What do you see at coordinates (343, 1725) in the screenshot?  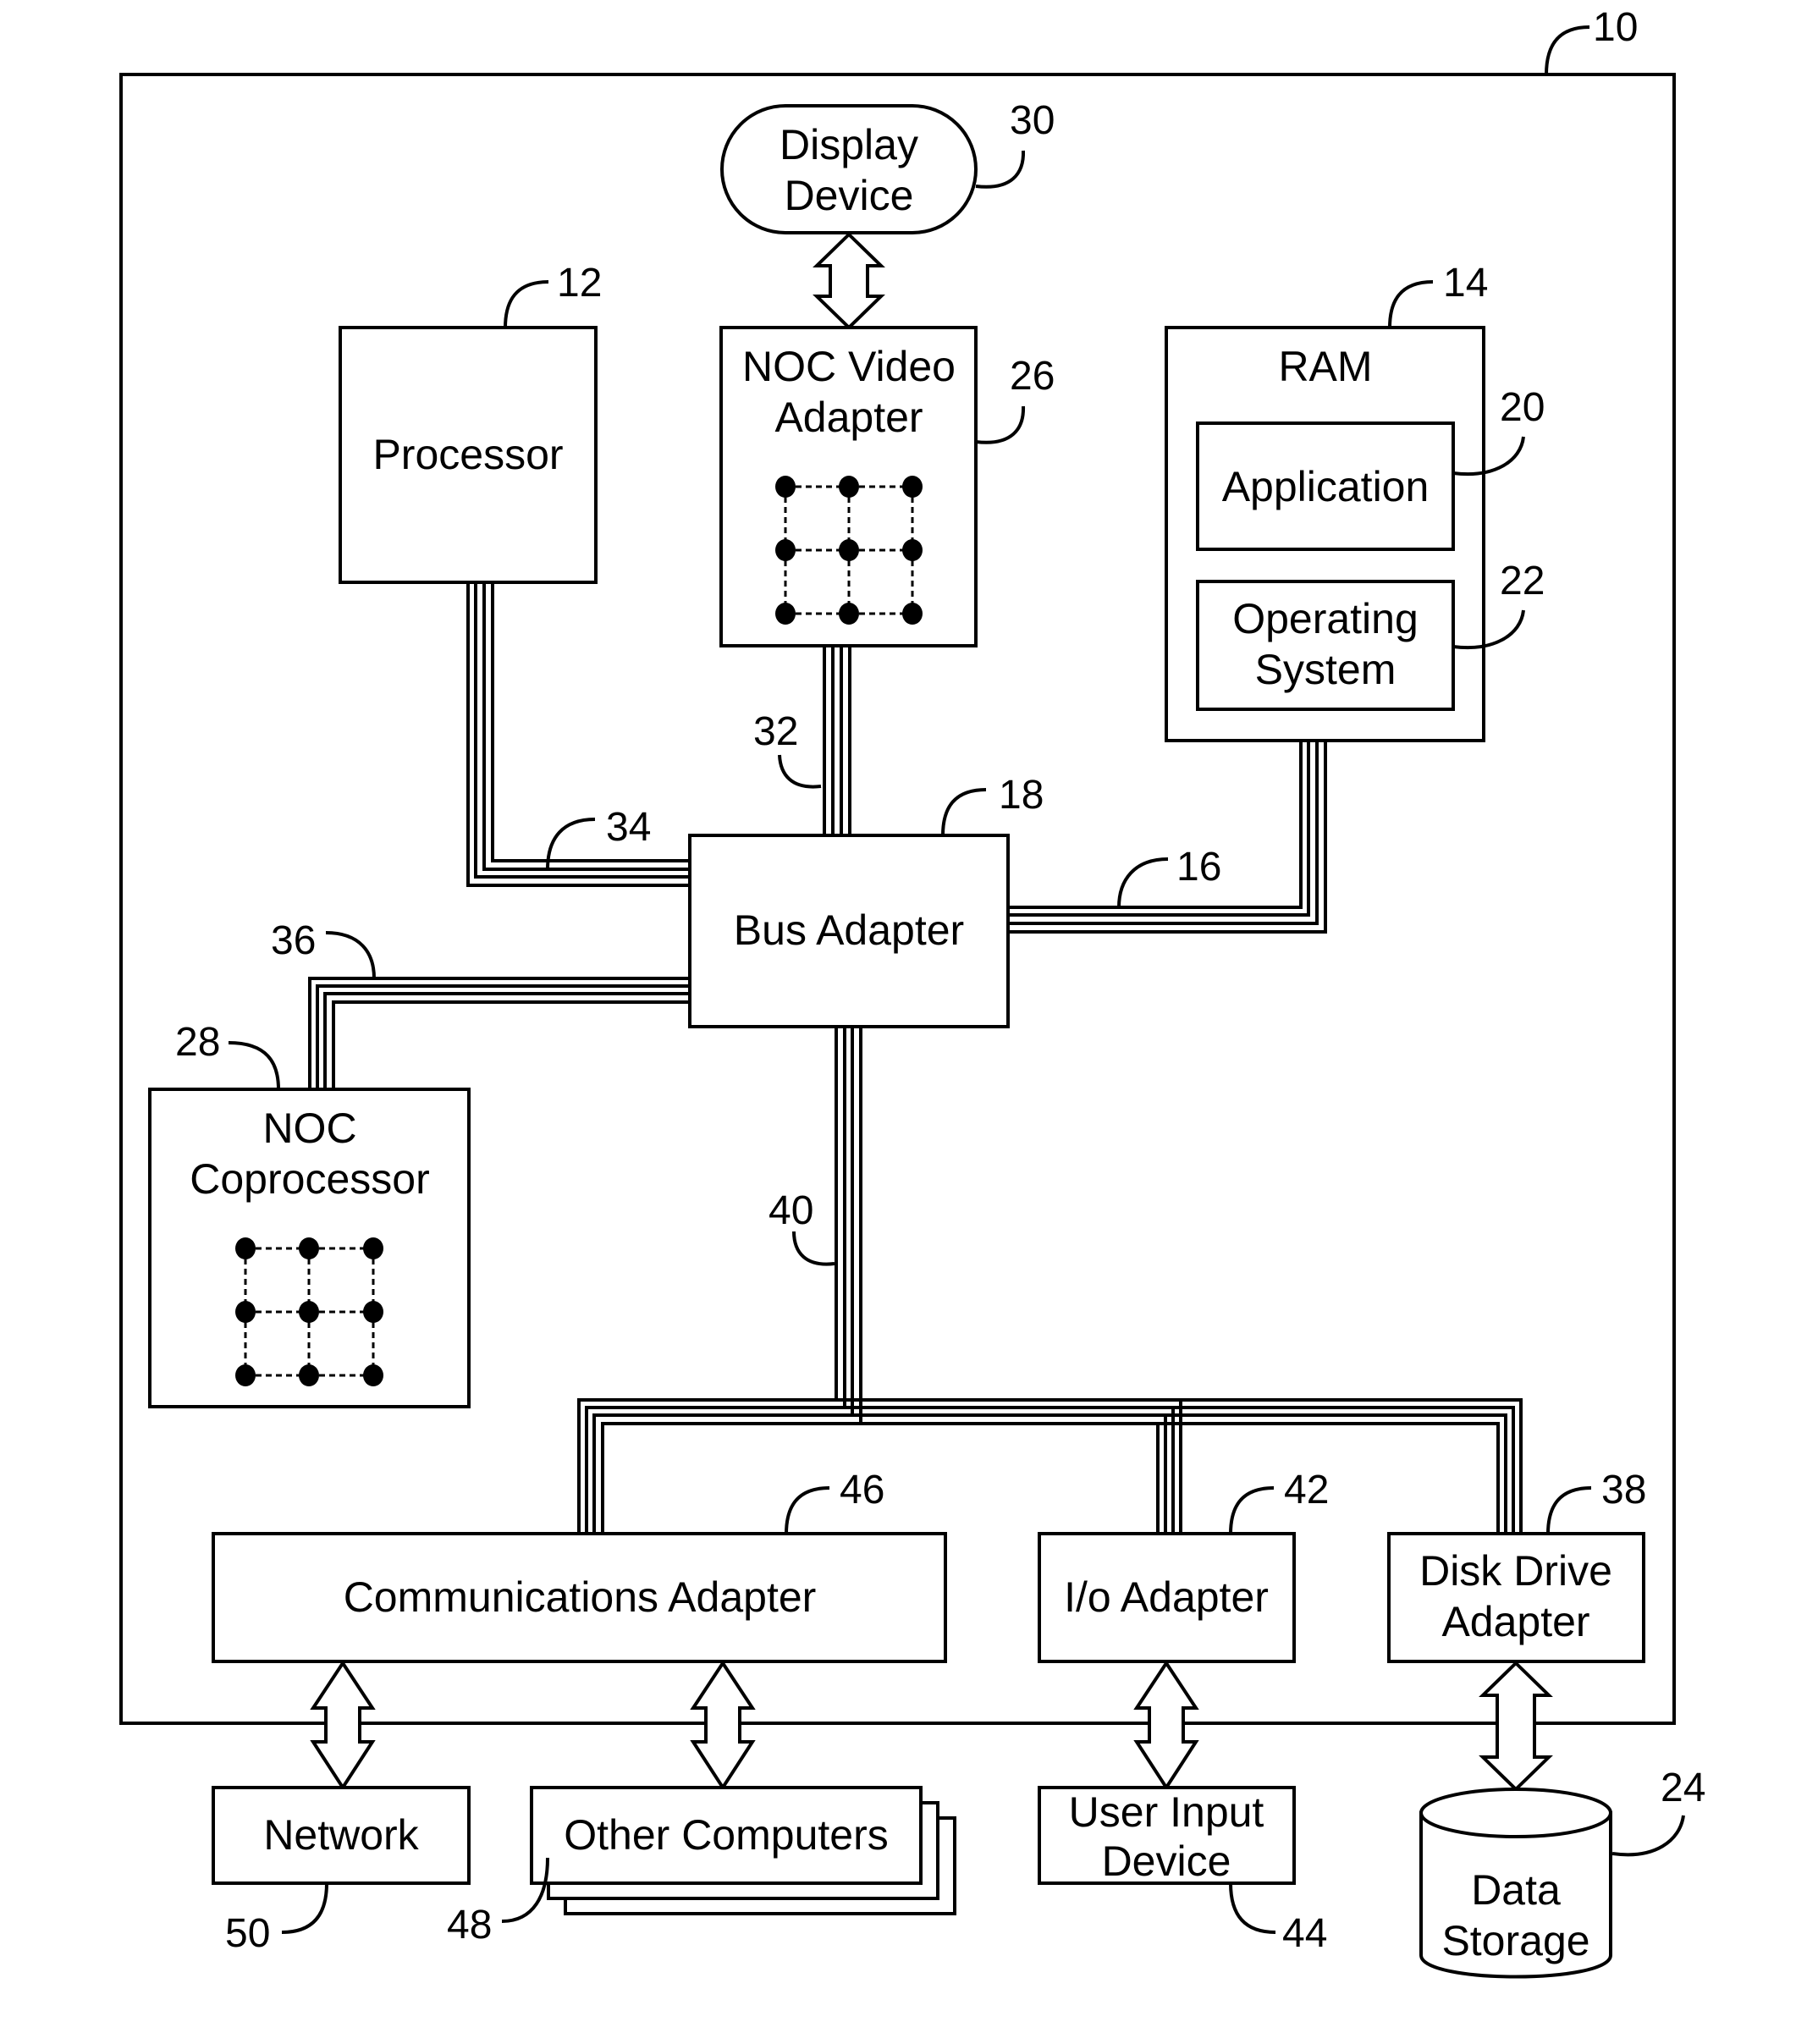 I see `double-arrow-network` at bounding box center [343, 1725].